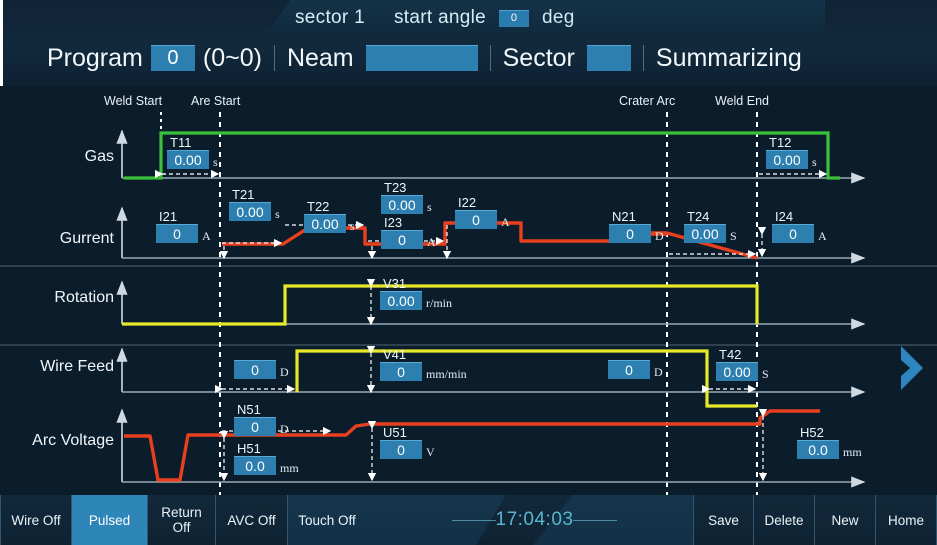  I want to click on field-h51: H51 0.0 mm, so click(266, 458).